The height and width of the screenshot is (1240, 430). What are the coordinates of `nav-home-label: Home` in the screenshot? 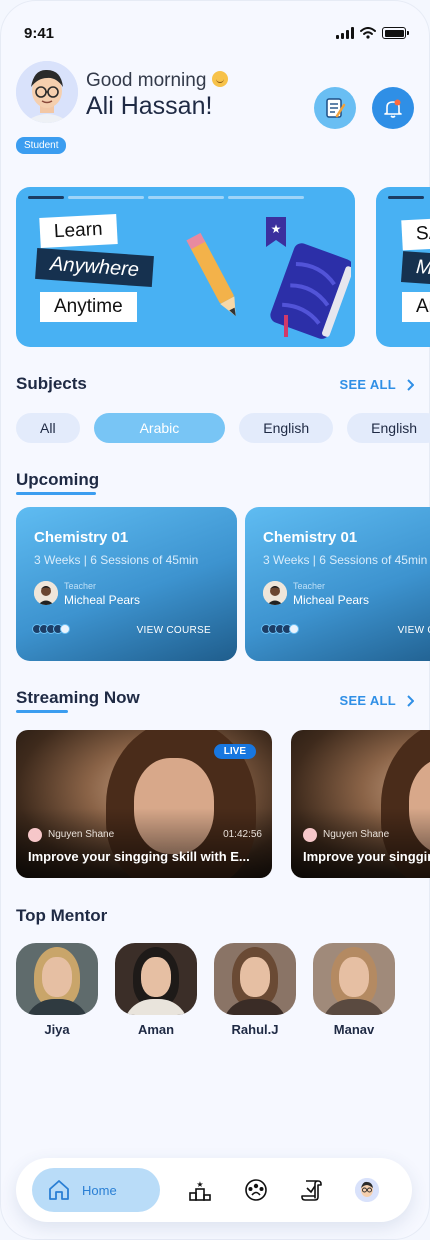 It's located at (99, 1190).